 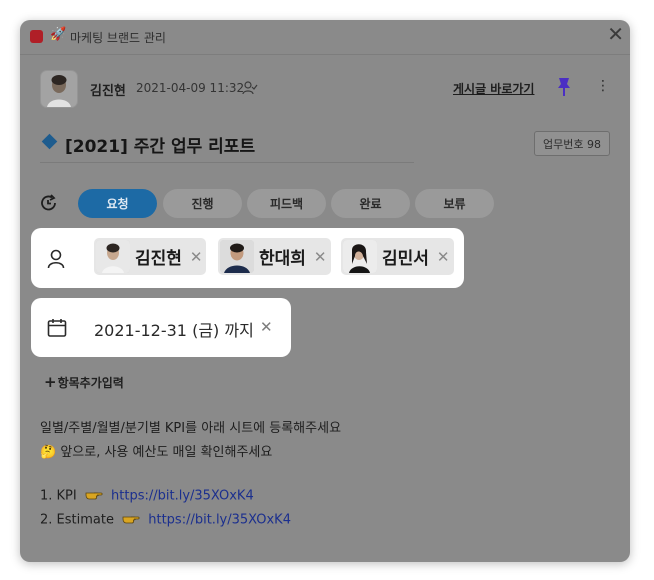 I want to click on due-date-card: 2021-12-31 (금) 까지 ✕, so click(x=161, y=327).